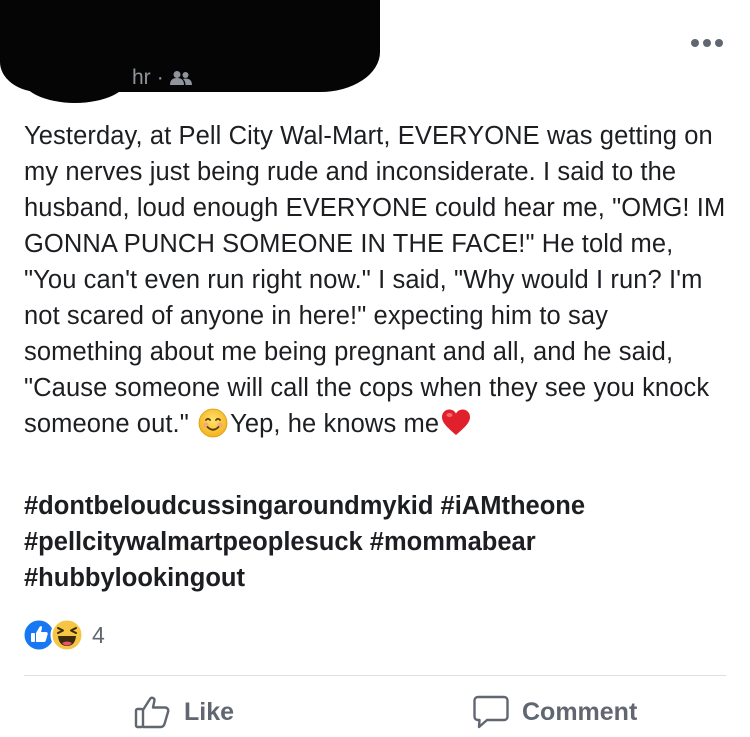  I want to click on like-button: Like, so click(184, 712).